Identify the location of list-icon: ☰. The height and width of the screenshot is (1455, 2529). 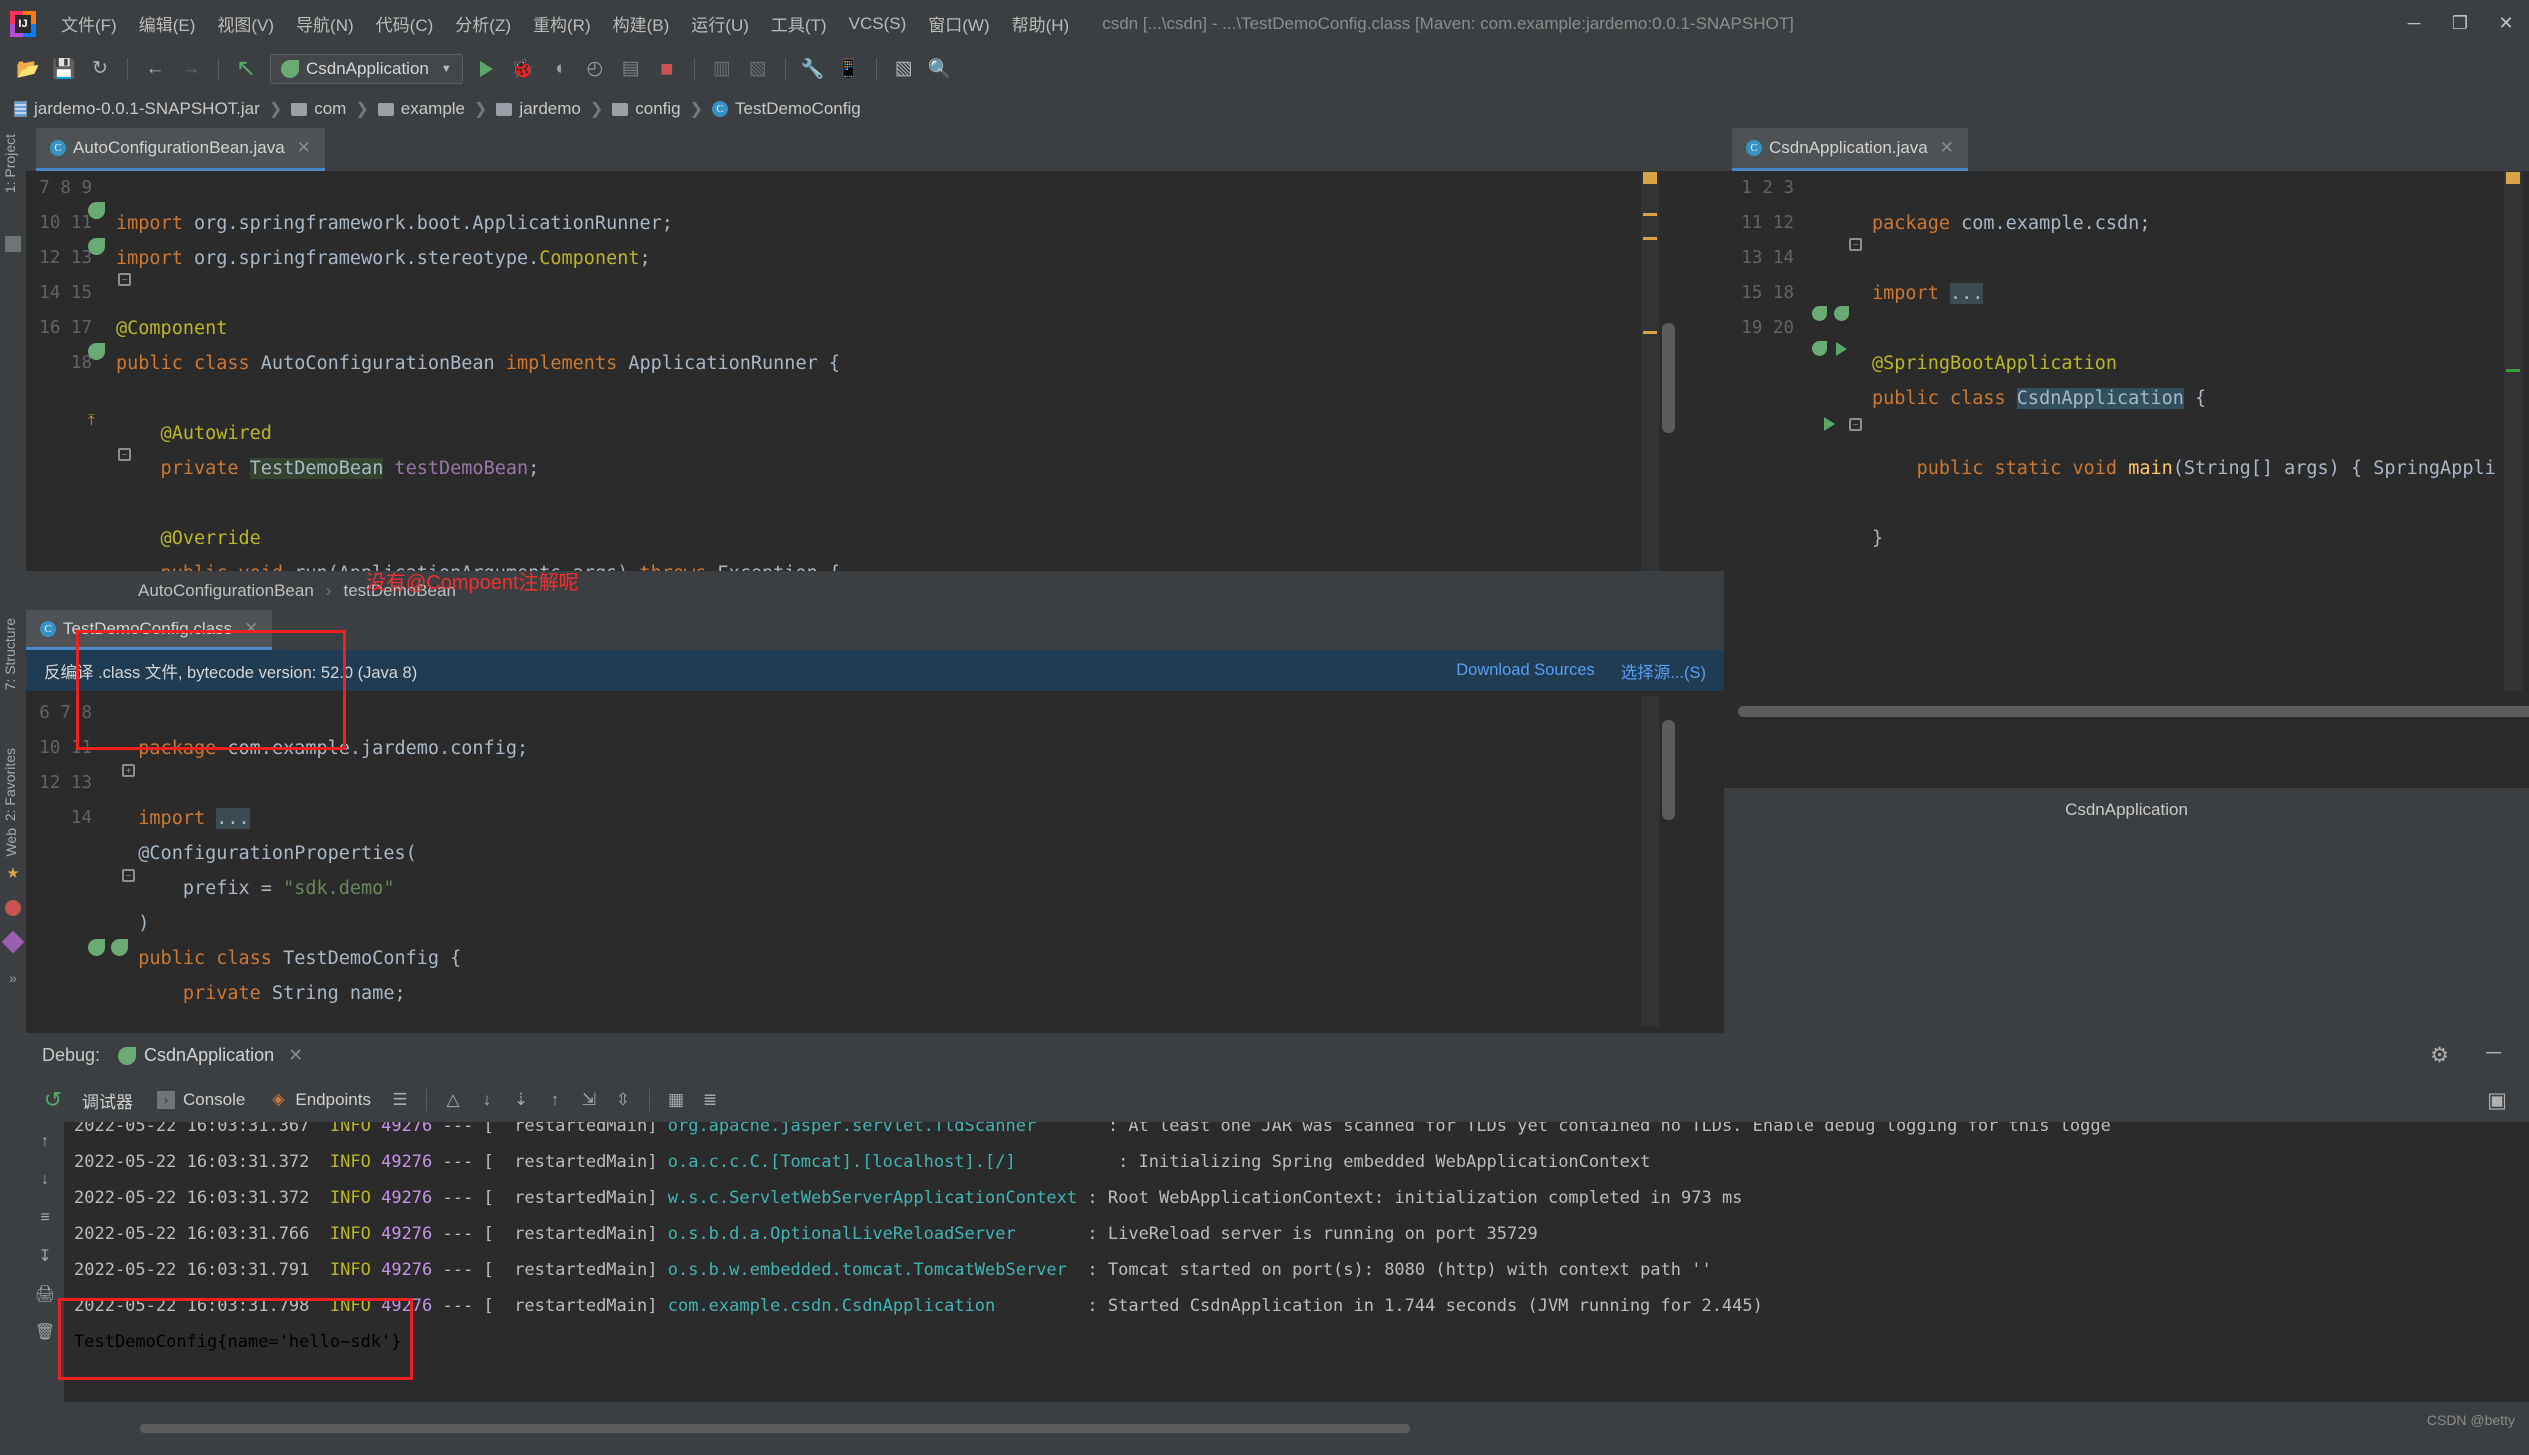
(400, 1100).